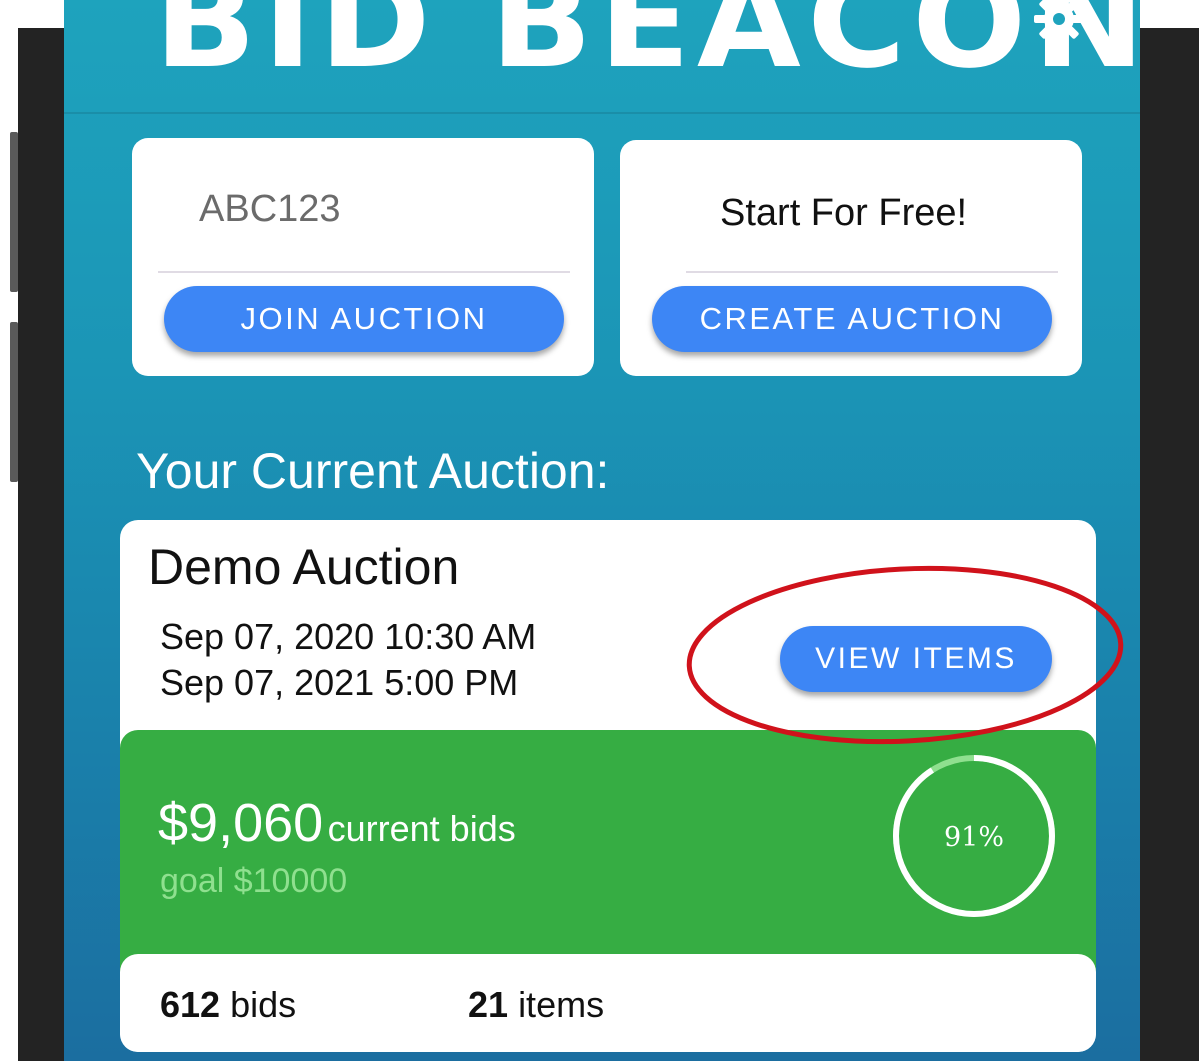 The image size is (1199, 1061). I want to click on goal-amount: goal $10000, so click(254, 881).